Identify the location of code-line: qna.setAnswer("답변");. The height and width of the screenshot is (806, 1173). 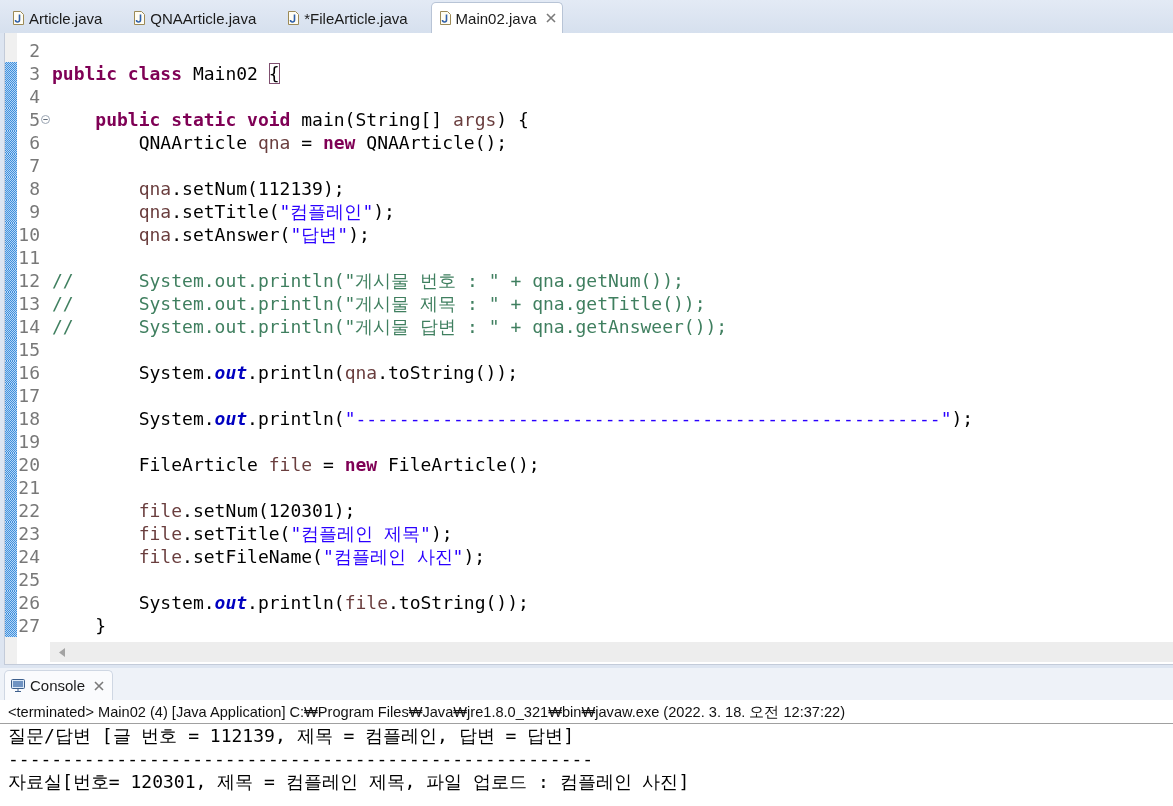
(253, 234).